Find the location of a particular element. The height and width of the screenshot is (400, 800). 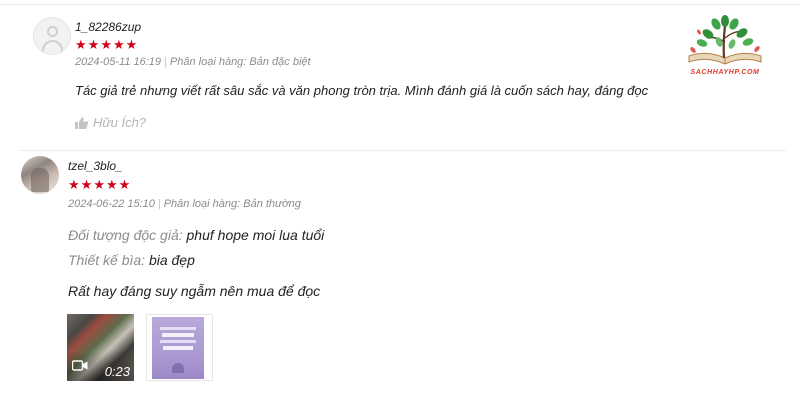

review-username: tzel_3blo_ is located at coordinates (95, 166).